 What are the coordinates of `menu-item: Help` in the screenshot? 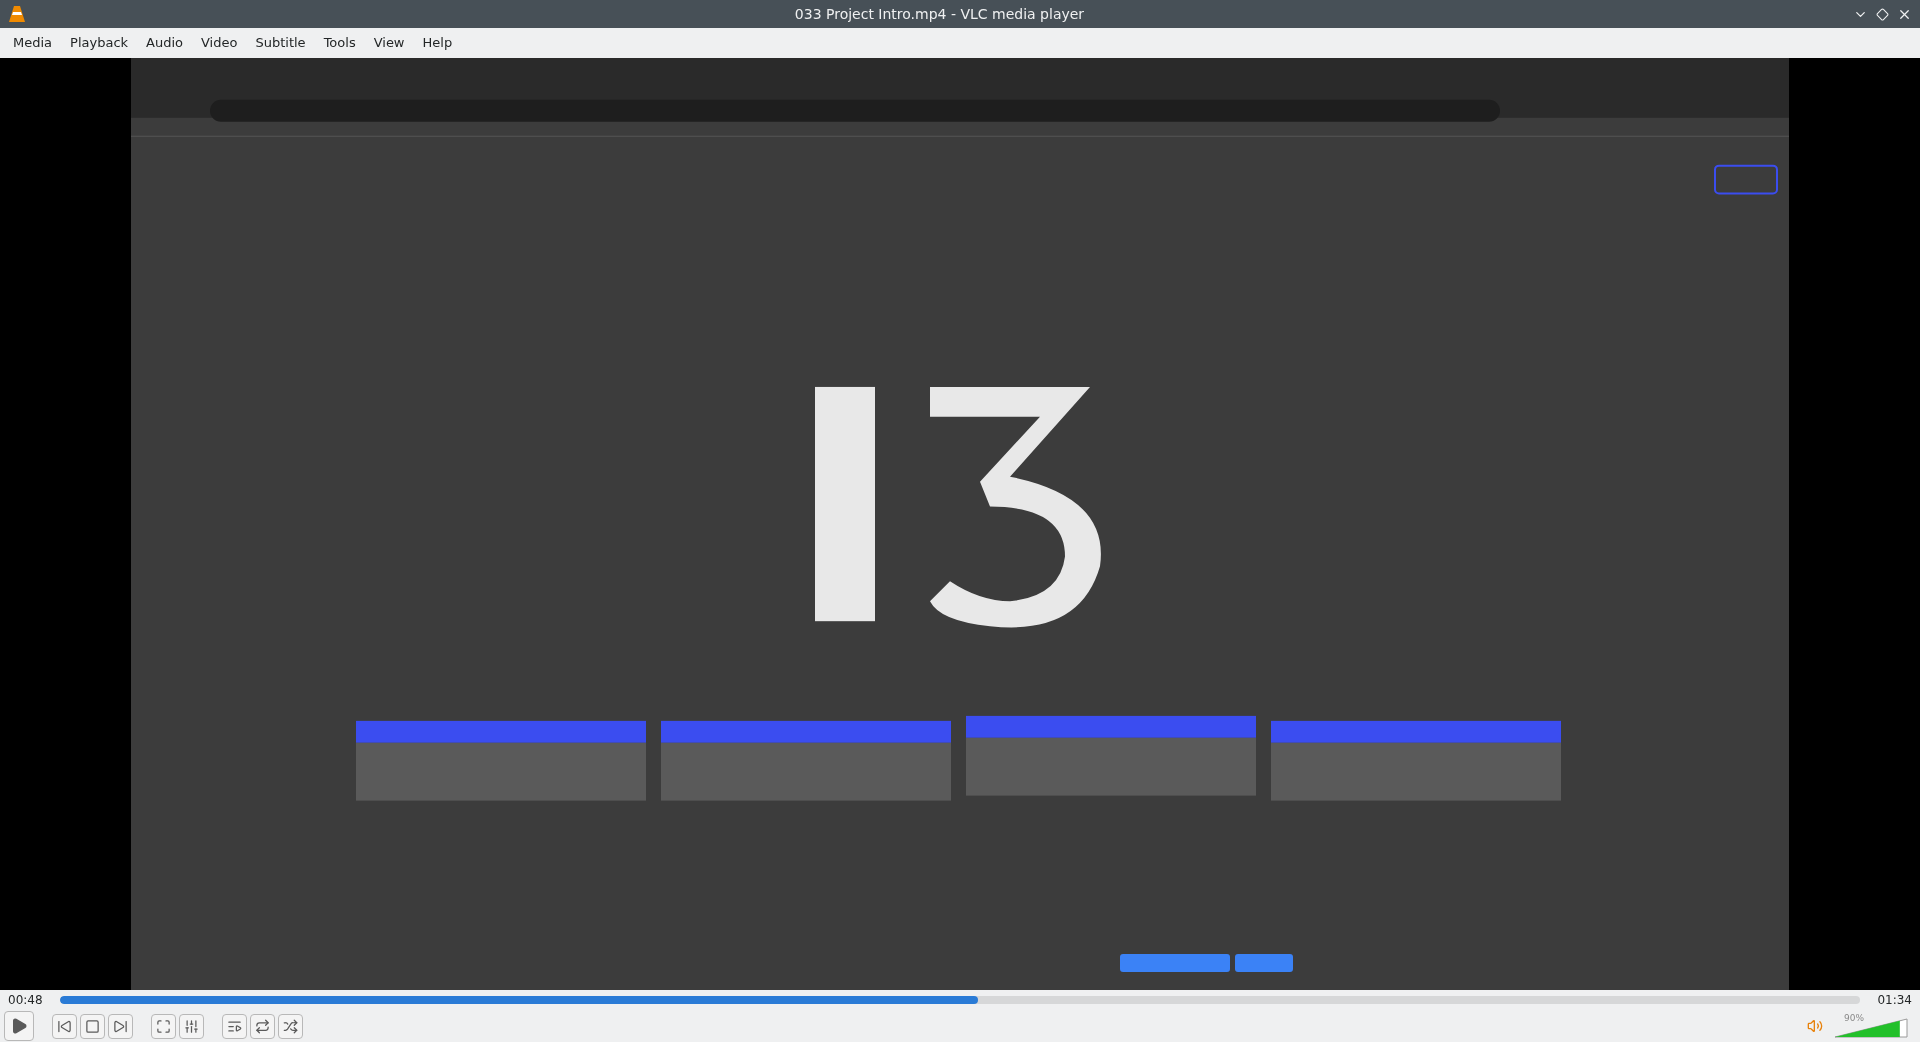 It's located at (437, 43).